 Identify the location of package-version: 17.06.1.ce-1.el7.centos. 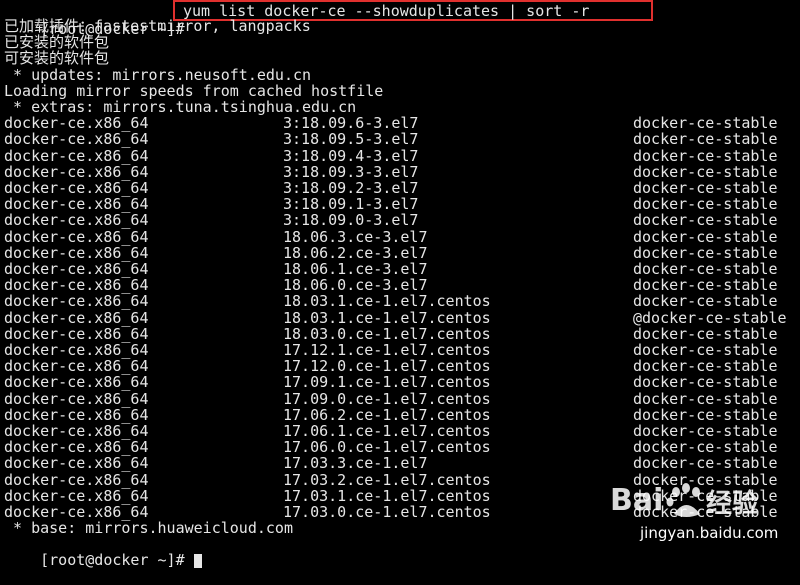
(387, 431).